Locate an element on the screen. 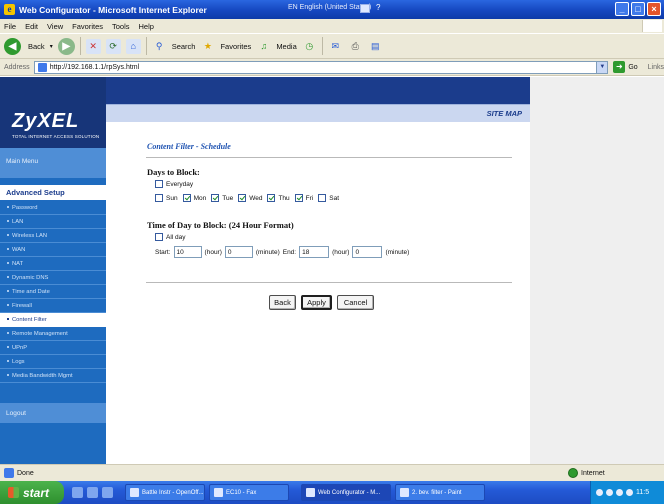 This screenshot has width=664, height=504. back-button: Back is located at coordinates (282, 302).